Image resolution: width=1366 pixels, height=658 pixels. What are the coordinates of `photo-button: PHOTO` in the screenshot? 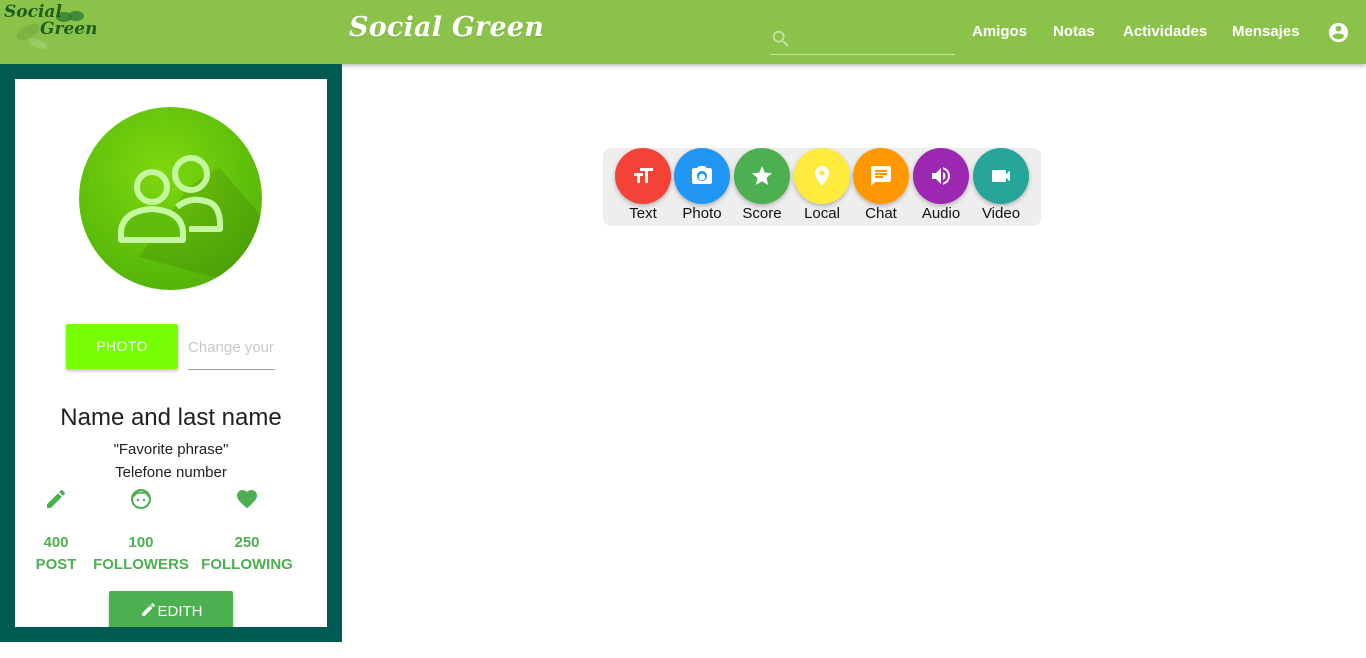 It's located at (122, 346).